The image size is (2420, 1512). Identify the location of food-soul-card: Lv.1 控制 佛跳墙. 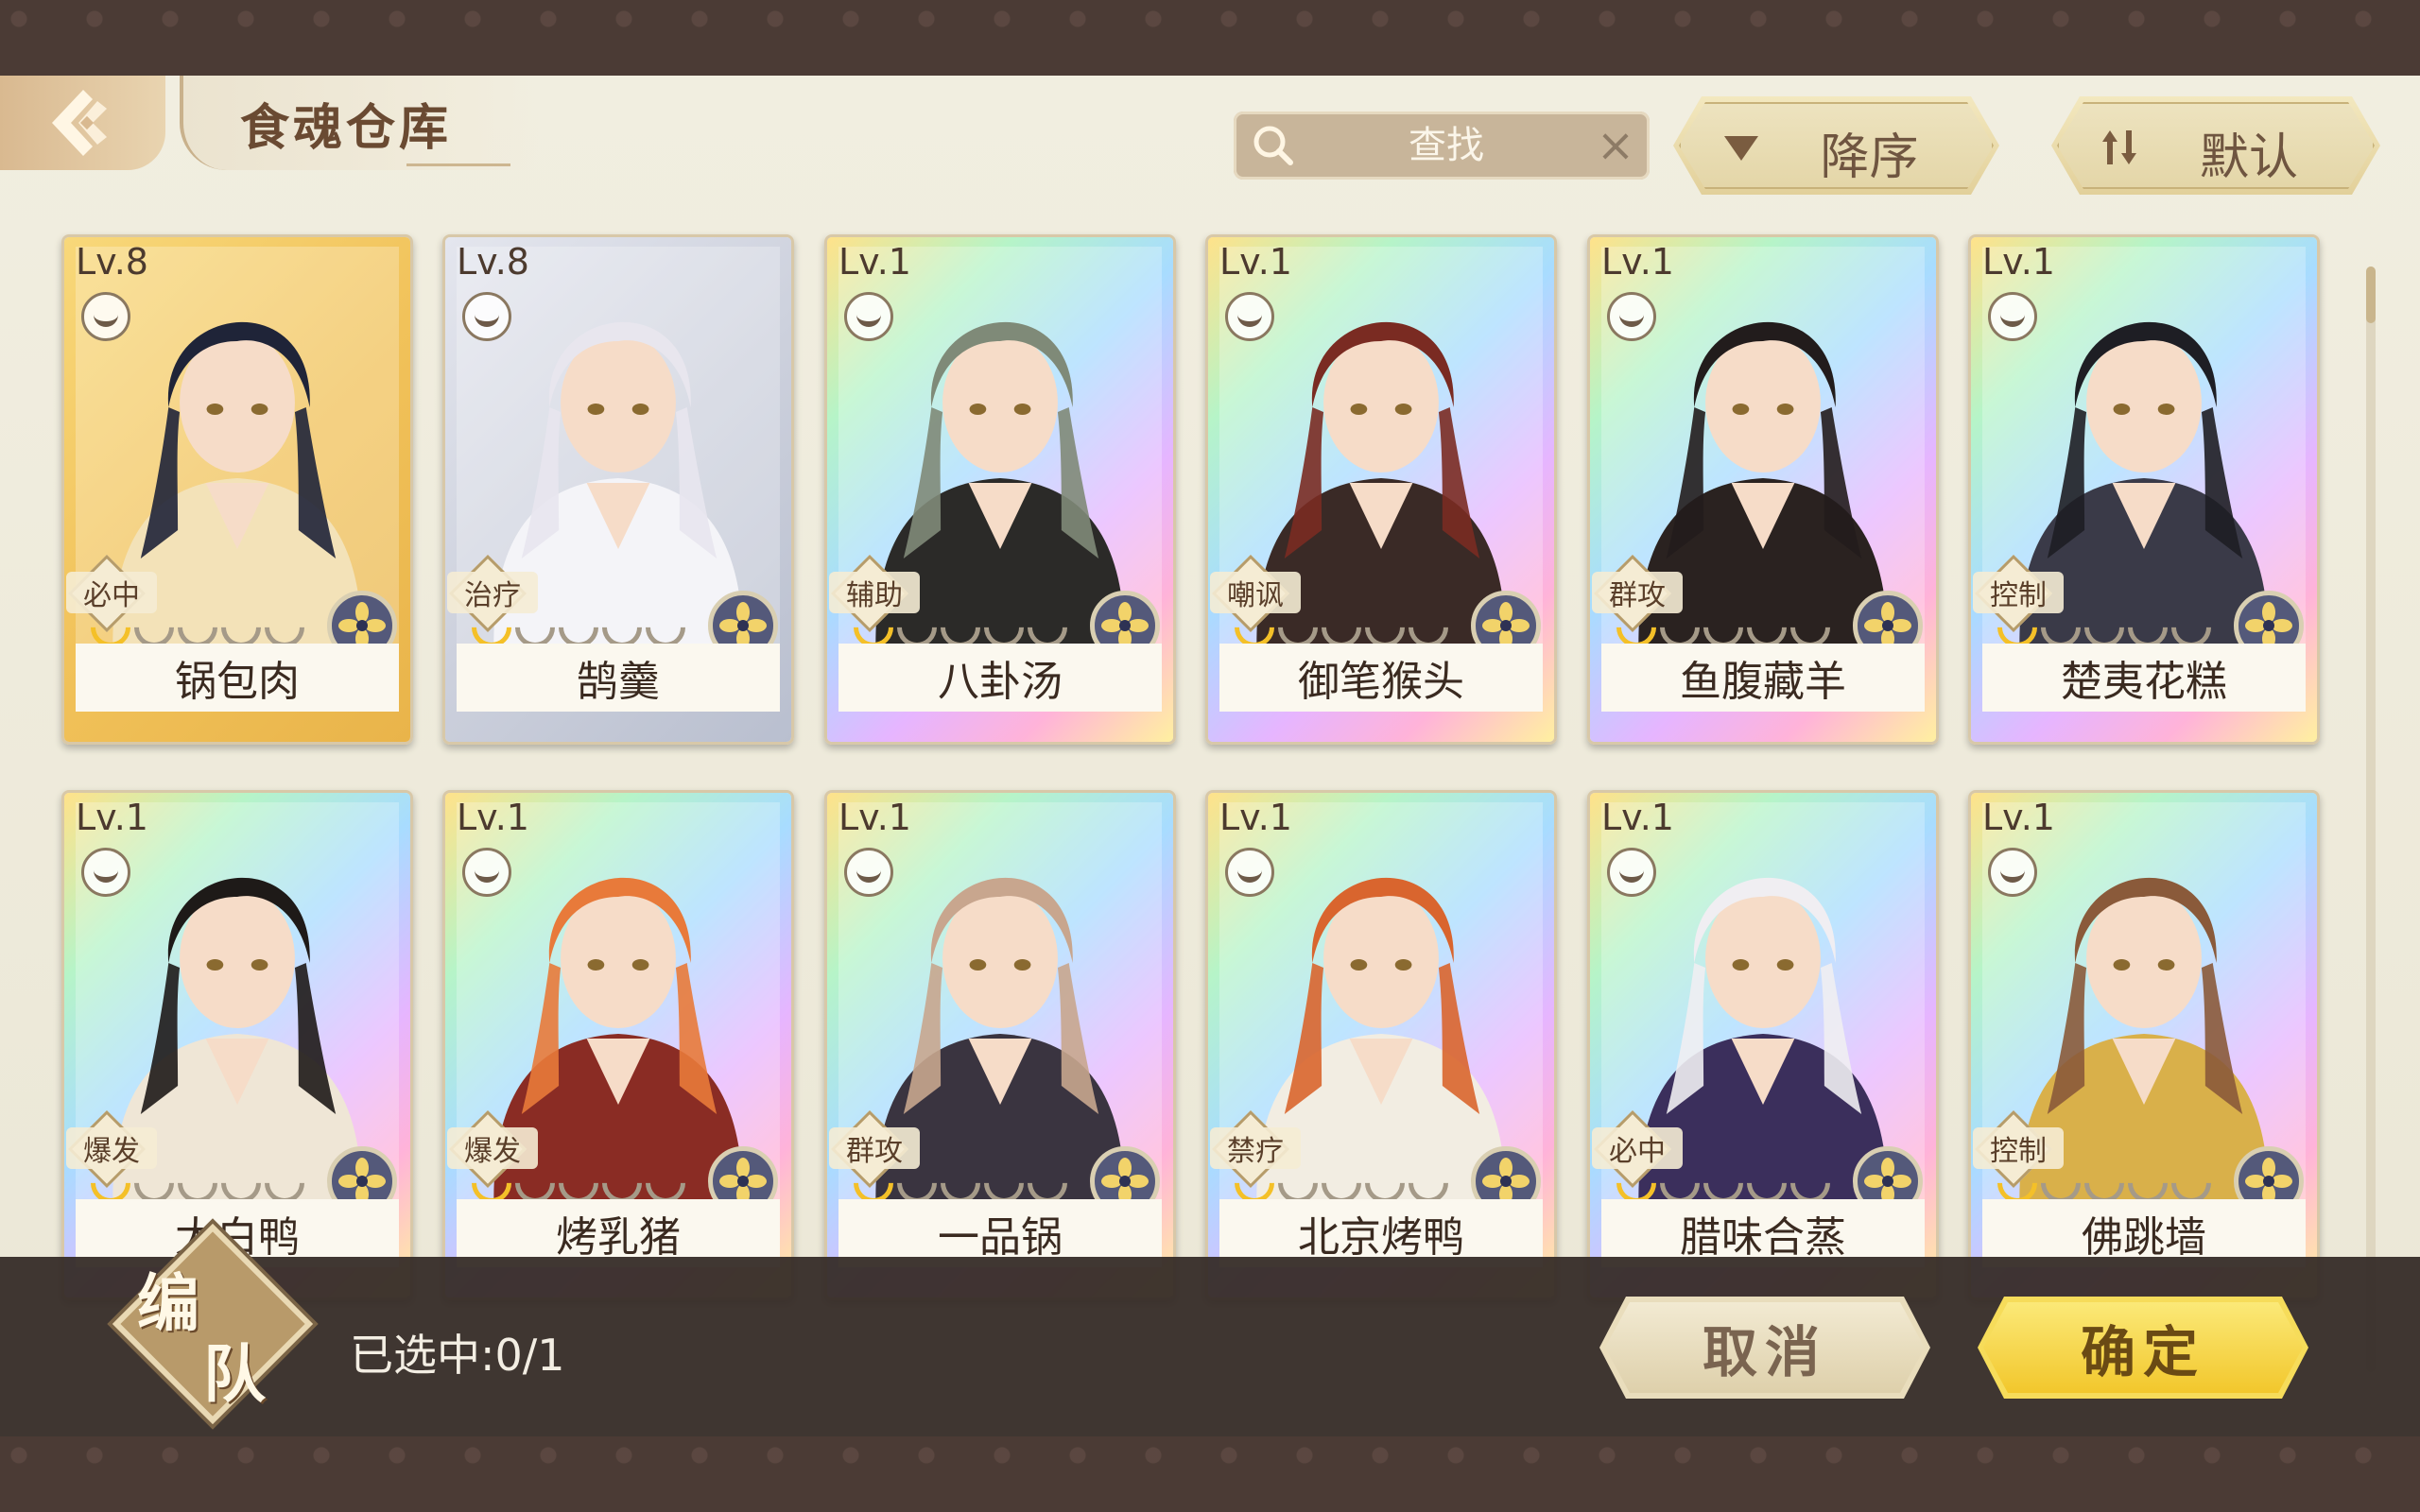
(2144, 1045).